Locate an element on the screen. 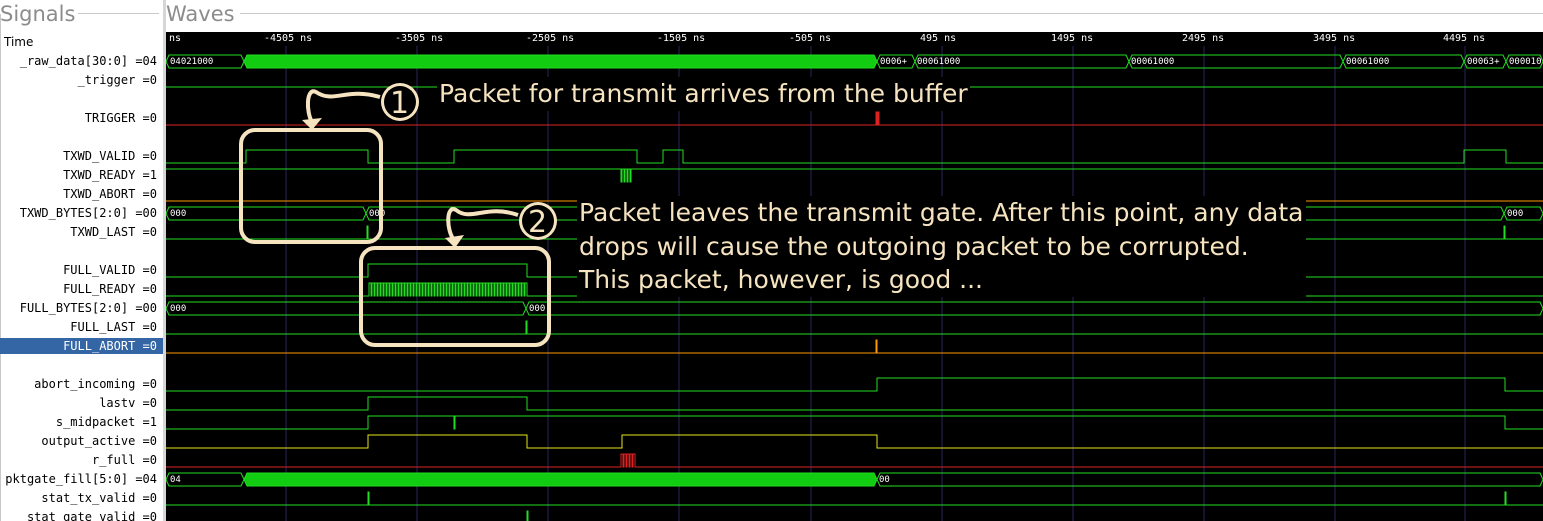 The image size is (1543, 521). raw-data-bus is located at coordinates (560, 61).